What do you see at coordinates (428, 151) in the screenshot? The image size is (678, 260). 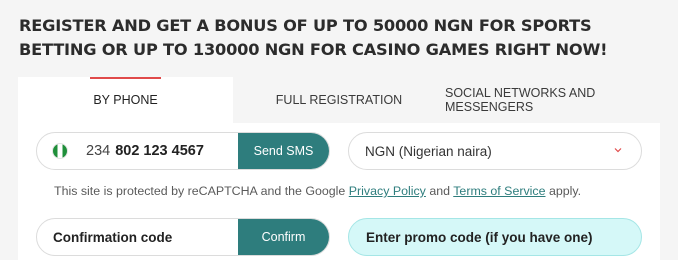 I see `currency-selected-value: NGN (Nigerian naira)` at bounding box center [428, 151].